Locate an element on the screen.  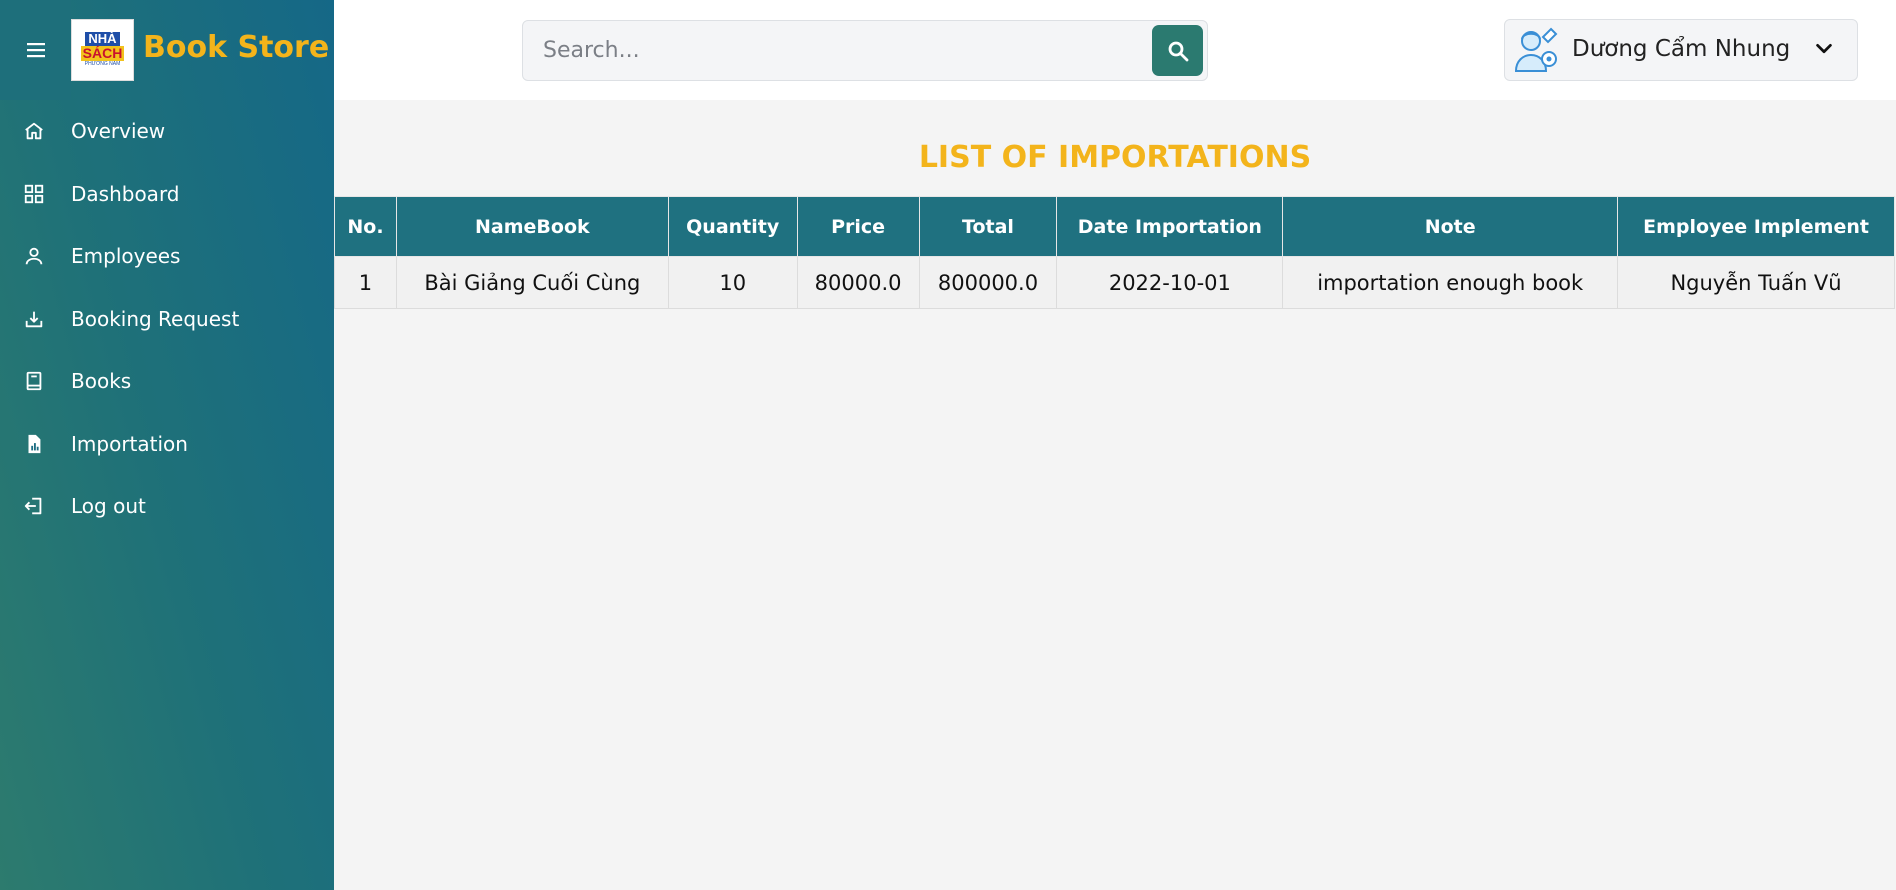
sidebar-item-dashboard: Dashboard is located at coordinates (167, 194).